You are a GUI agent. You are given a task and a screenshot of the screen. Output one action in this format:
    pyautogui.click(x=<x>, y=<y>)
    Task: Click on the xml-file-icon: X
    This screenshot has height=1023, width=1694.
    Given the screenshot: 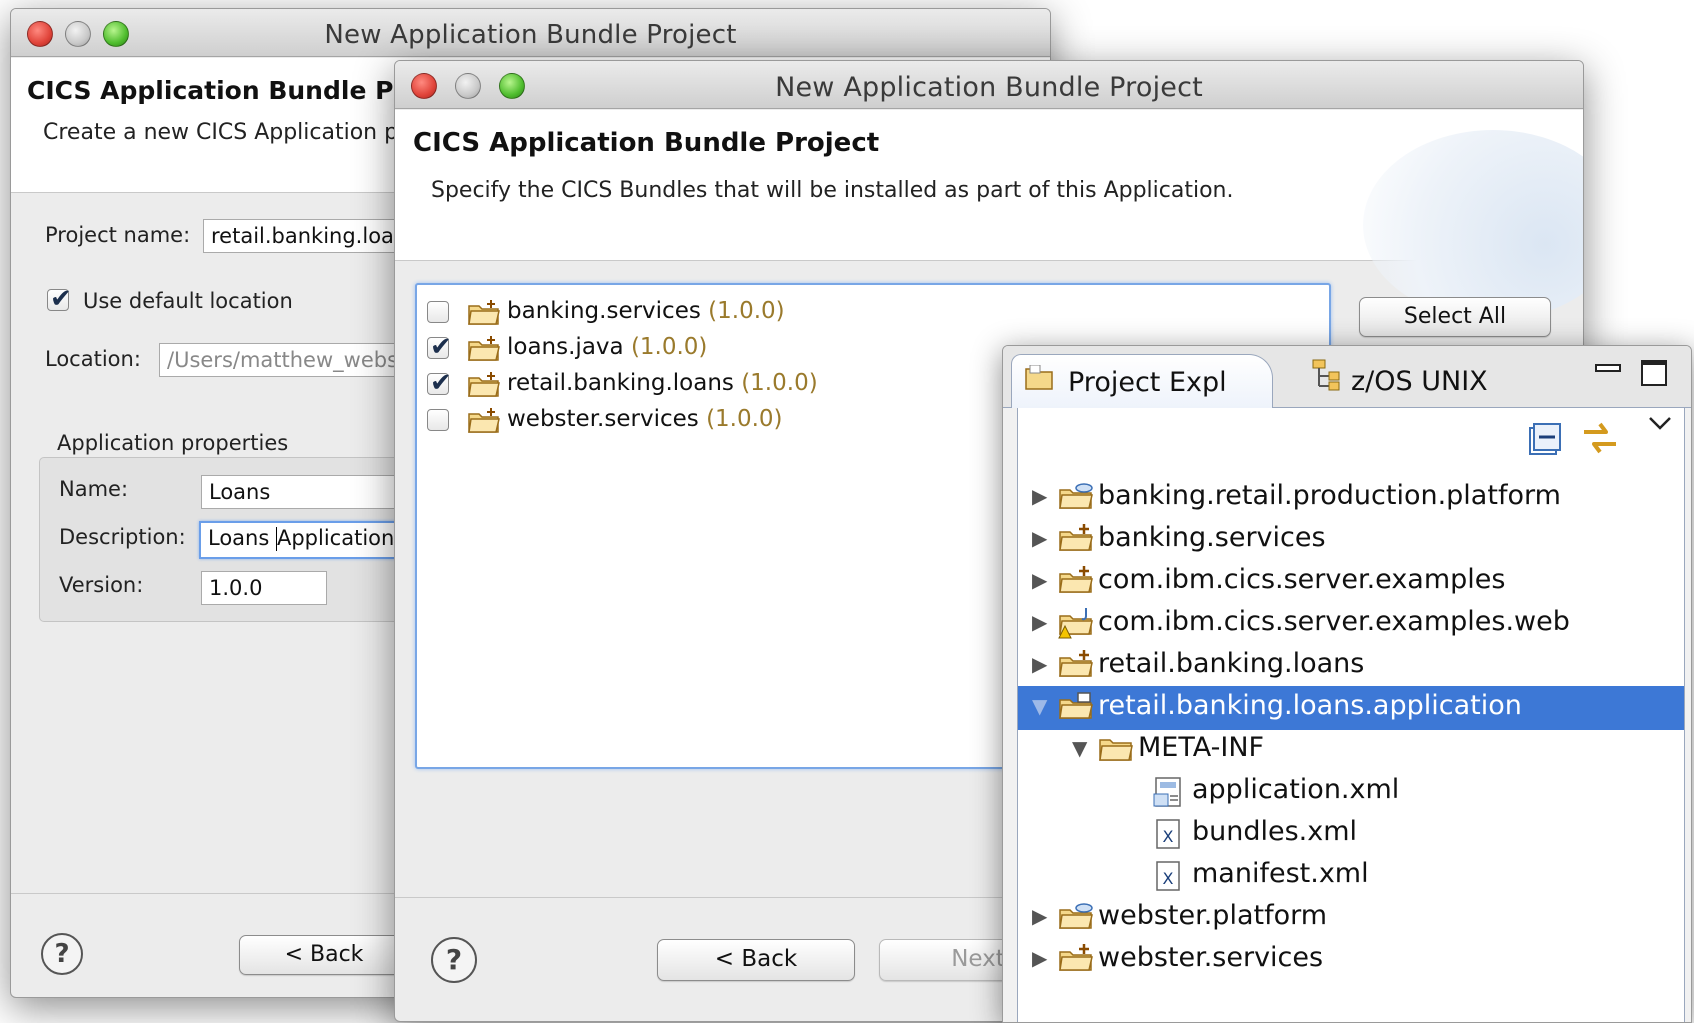 What is the action you would take?
    pyautogui.click(x=1168, y=834)
    